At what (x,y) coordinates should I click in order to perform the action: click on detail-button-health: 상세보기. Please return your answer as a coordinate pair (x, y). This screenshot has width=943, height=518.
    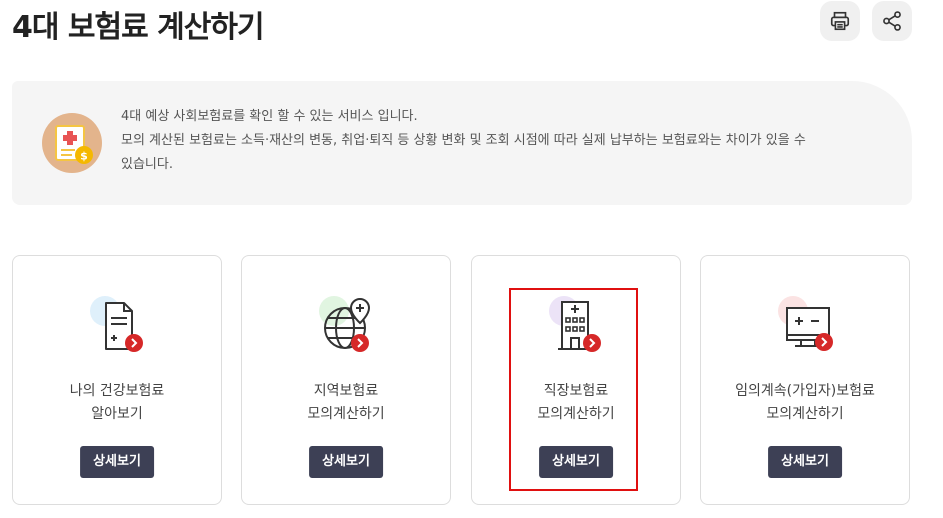
    Looking at the image, I should click on (117, 462).